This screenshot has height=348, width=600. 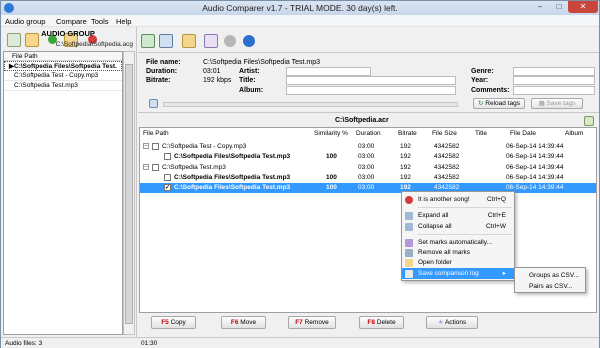 What do you see at coordinates (166, 41) in the screenshot?
I see `compare-chart-icon` at bounding box center [166, 41].